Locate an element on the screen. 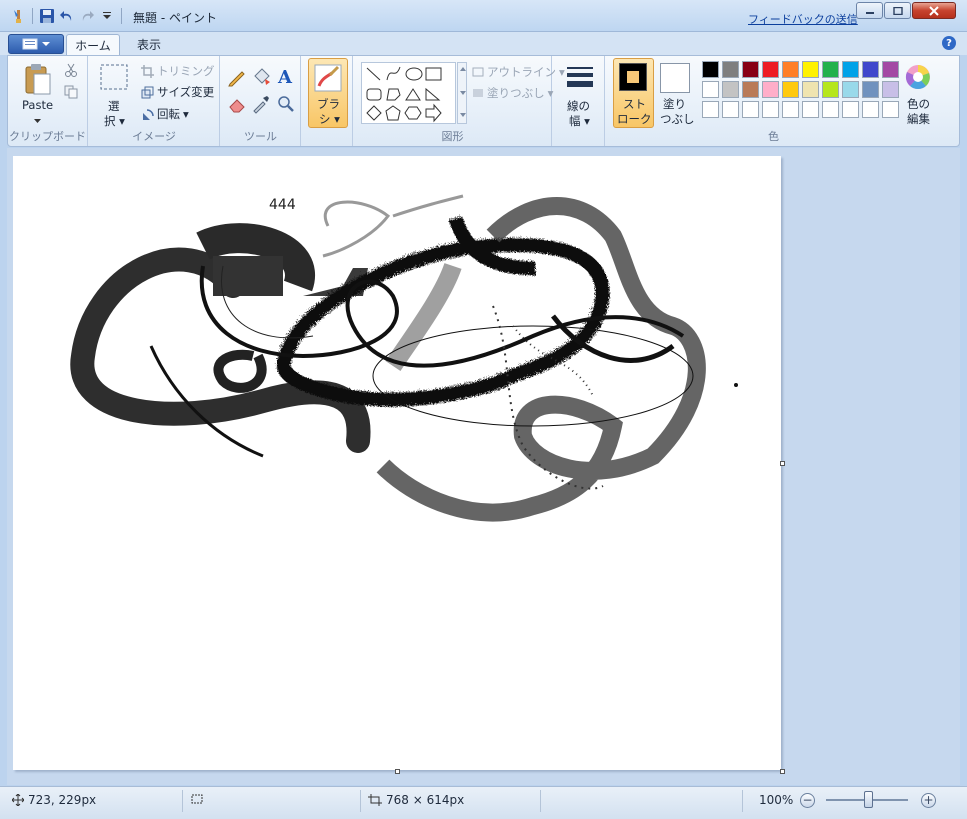 This screenshot has height=819, width=967. shapes-gallery-scroll is located at coordinates (462, 93).